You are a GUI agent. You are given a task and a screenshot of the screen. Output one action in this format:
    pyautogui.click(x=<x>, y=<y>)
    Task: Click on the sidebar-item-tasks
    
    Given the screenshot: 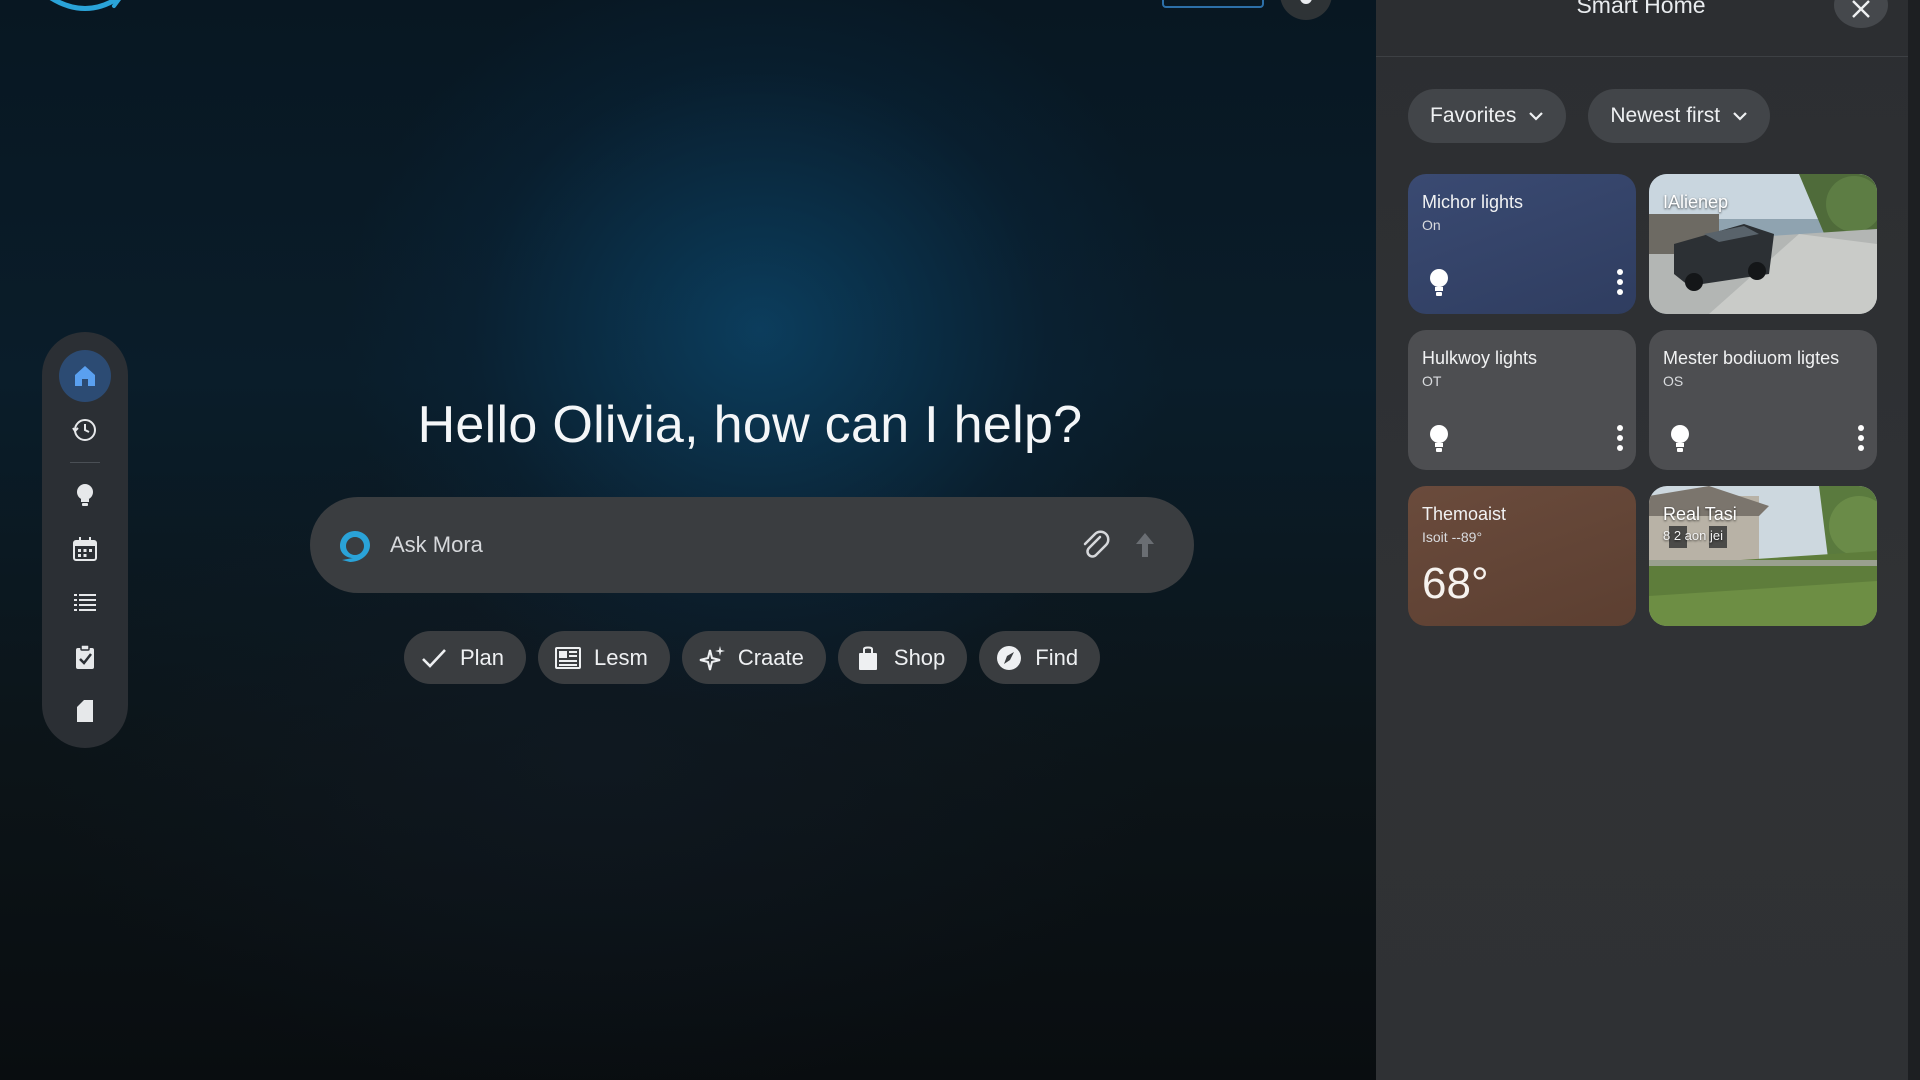 What is the action you would take?
    pyautogui.click(x=85, y=657)
    